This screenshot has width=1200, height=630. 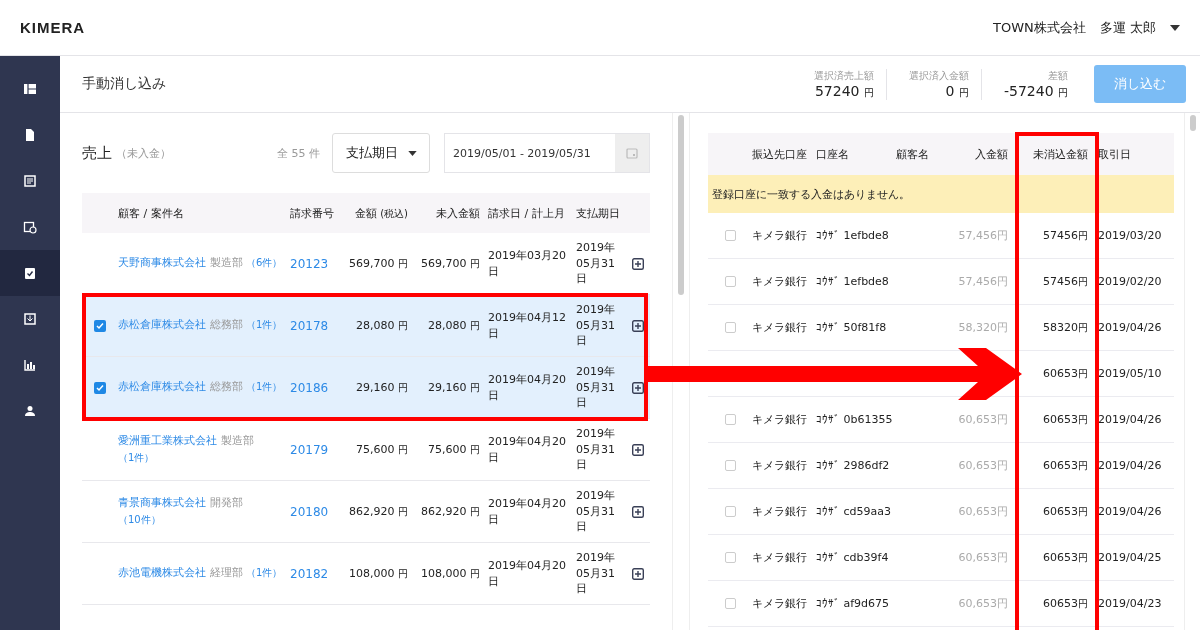 I want to click on transaction-date: 2019/03/20, so click(x=1130, y=235).